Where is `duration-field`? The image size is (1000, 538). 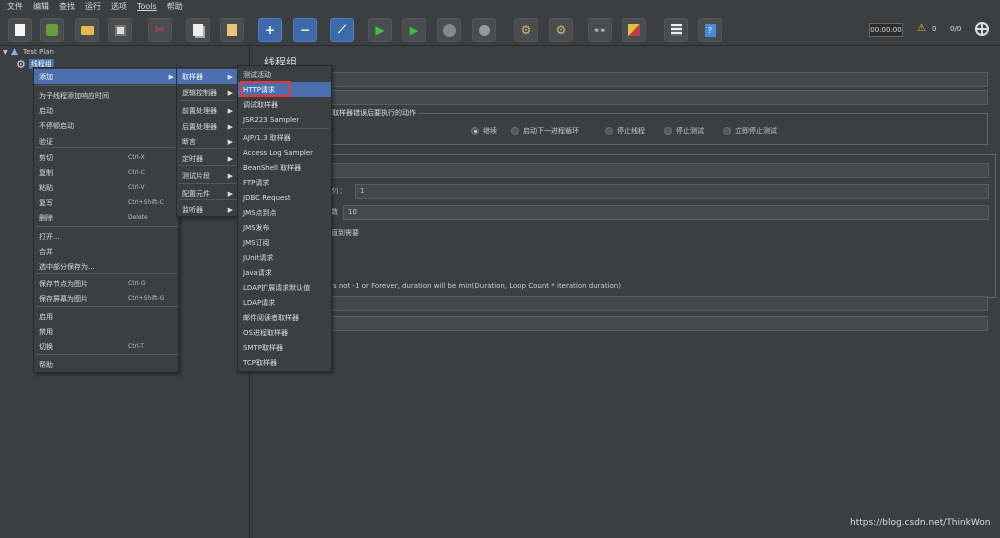 duration-field is located at coordinates (623, 303).